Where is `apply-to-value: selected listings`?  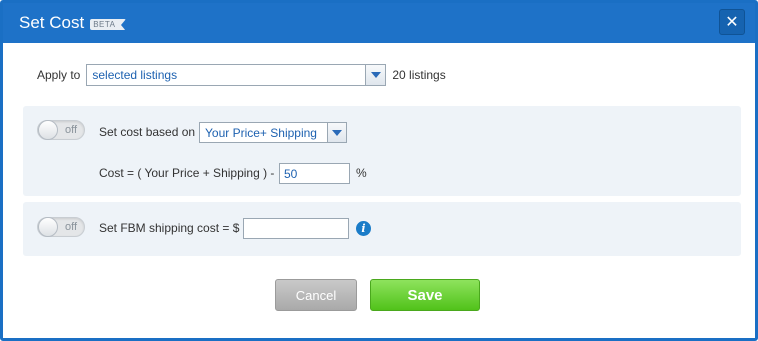 apply-to-value: selected listings is located at coordinates (135, 75).